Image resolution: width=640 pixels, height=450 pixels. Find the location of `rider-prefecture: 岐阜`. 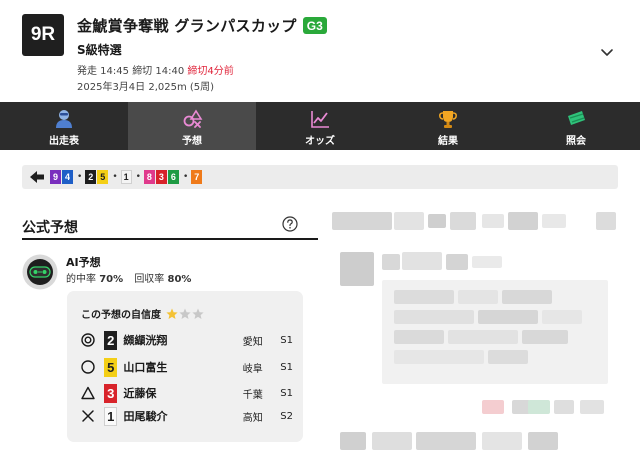

rider-prefecture: 岐阜 is located at coordinates (252, 369).